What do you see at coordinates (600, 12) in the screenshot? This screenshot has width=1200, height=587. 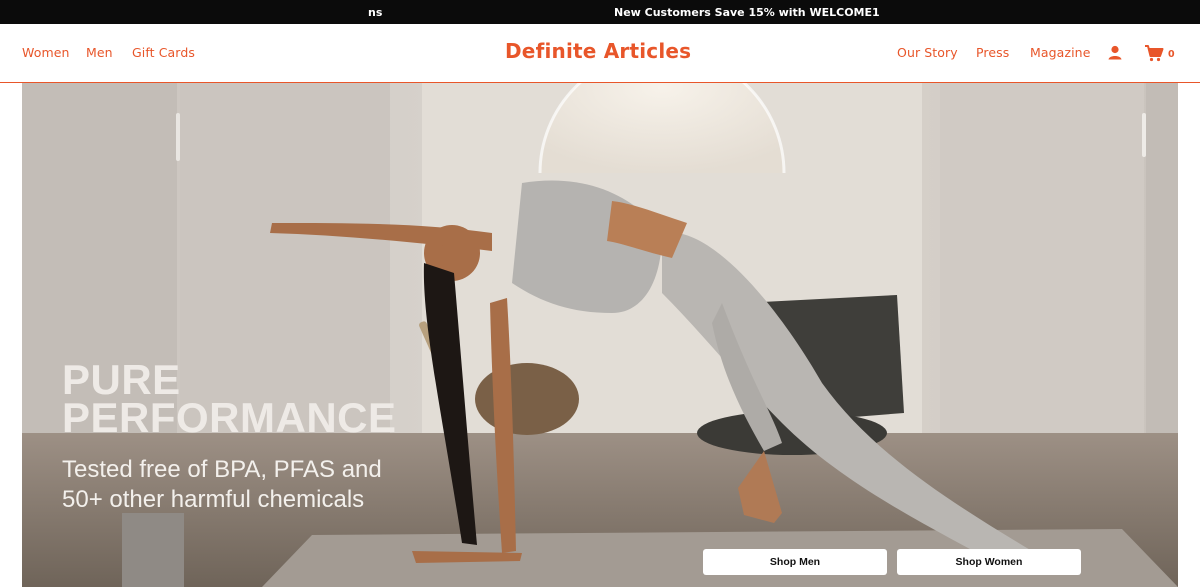 I see `announcement-bar: ns New Customers Save 15% with WELCOME1` at bounding box center [600, 12].